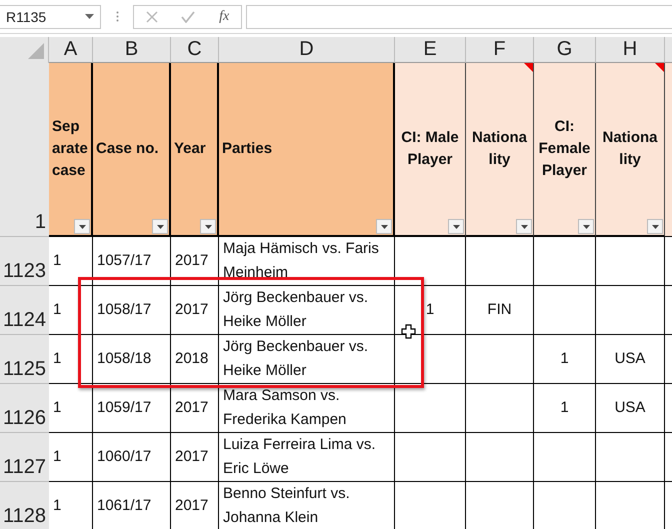 This screenshot has height=529, width=672. I want to click on column-header: B, so click(132, 50).